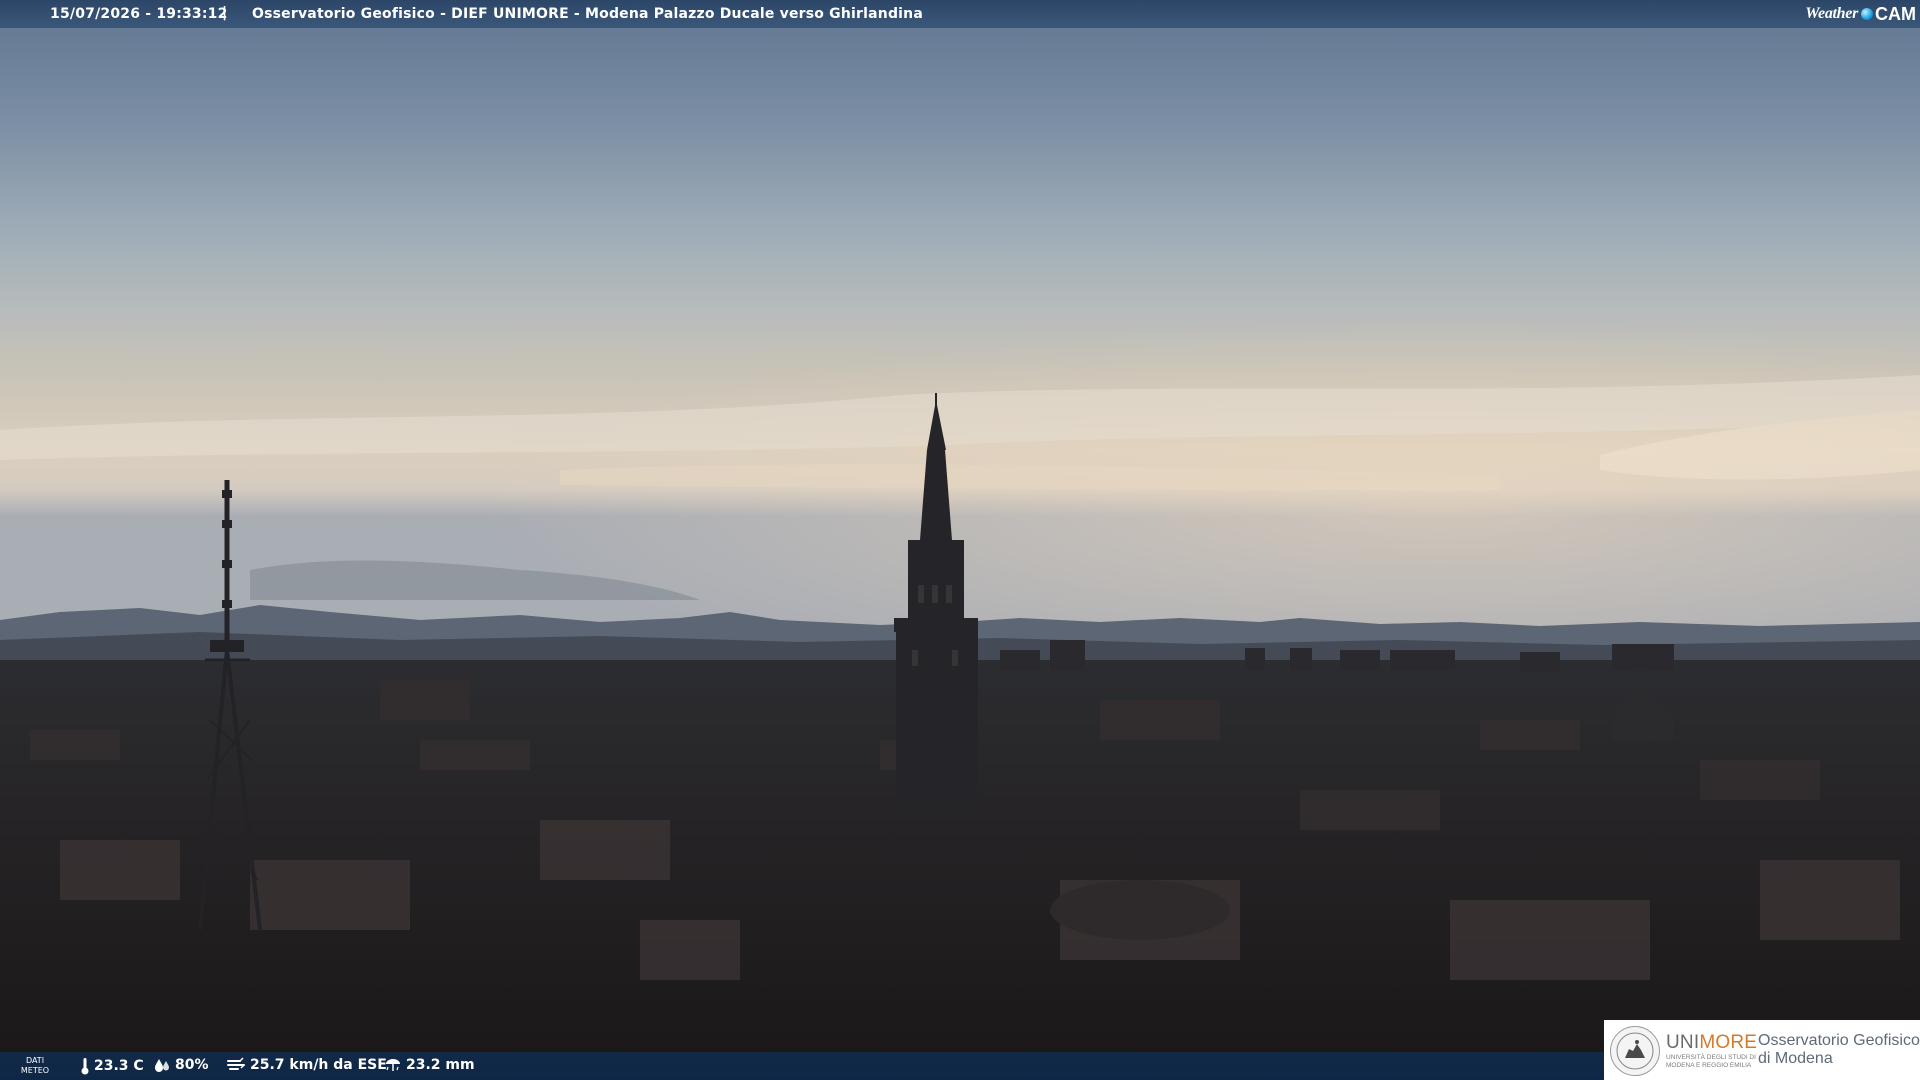 The width and height of the screenshot is (1920, 1080). What do you see at coordinates (1831, 13) in the screenshot?
I see `brand-word: Weather` at bounding box center [1831, 13].